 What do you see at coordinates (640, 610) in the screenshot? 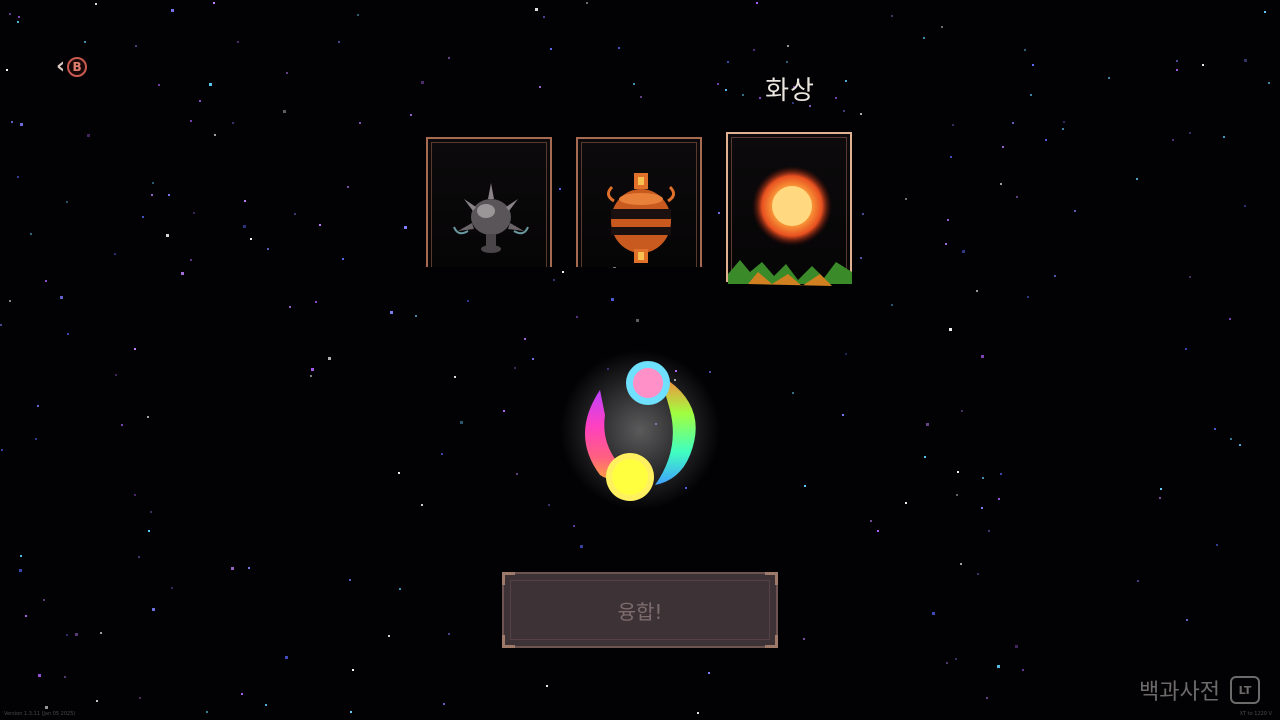
I see `fuse-button: 융합!` at bounding box center [640, 610].